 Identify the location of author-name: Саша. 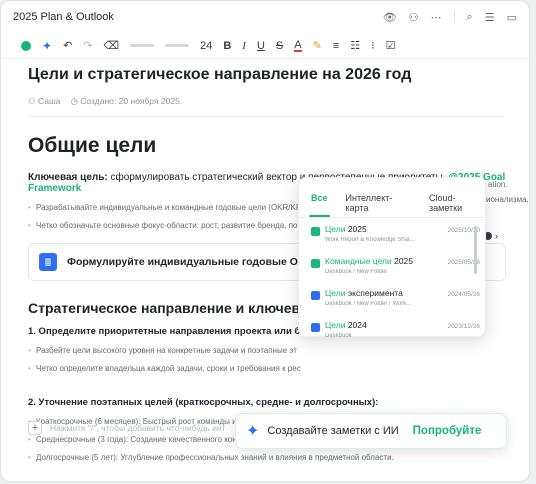
(49, 101).